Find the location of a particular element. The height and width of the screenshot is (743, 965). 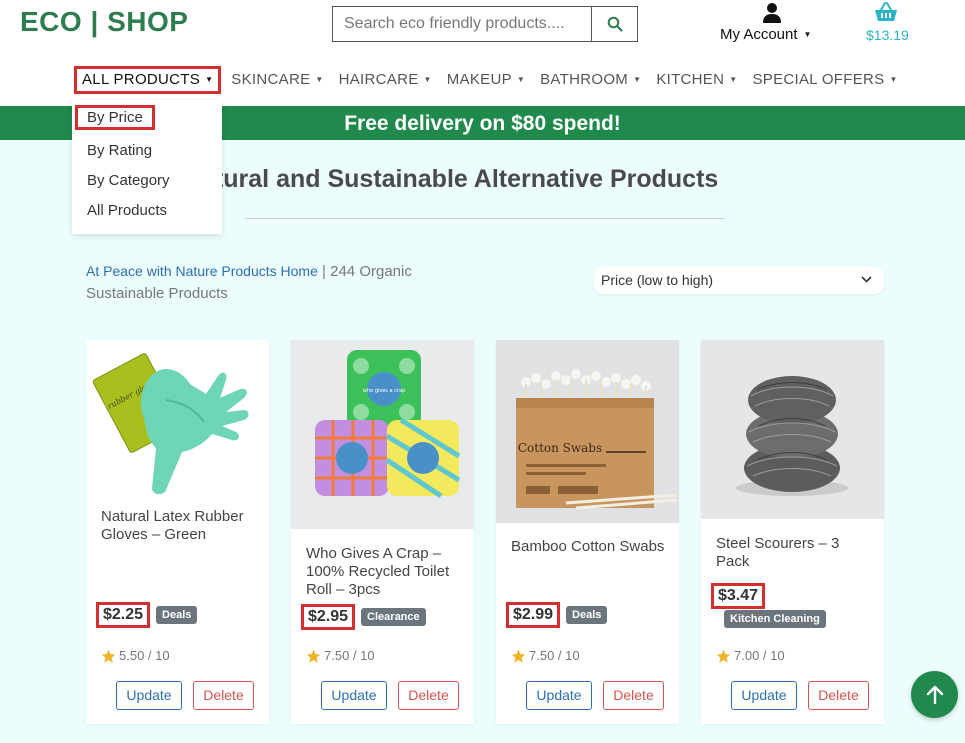

product-badge: Kitchen Cleaning is located at coordinates (775, 619).